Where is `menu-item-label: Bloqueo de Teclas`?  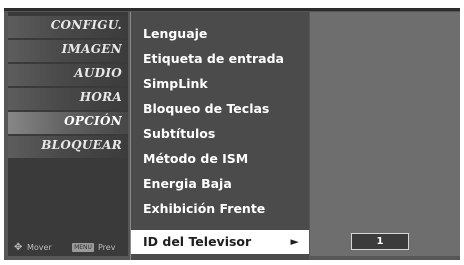
menu-item-label: Bloqueo de Teclas is located at coordinates (206, 108).